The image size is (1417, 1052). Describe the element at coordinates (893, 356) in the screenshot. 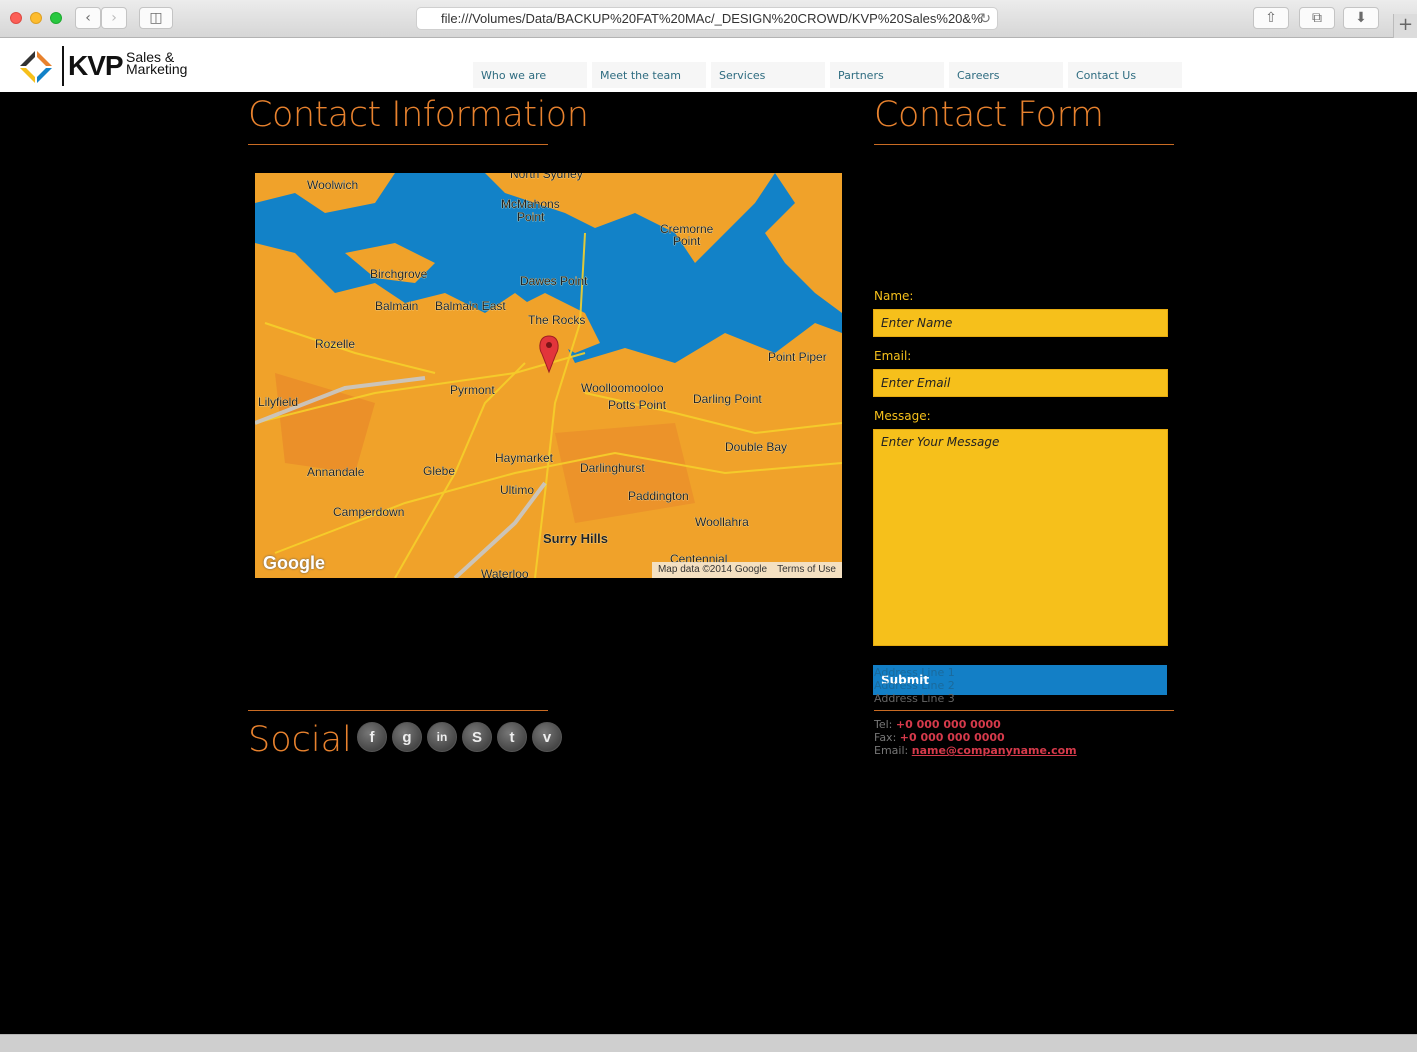

I see `email-label: Email:` at that location.